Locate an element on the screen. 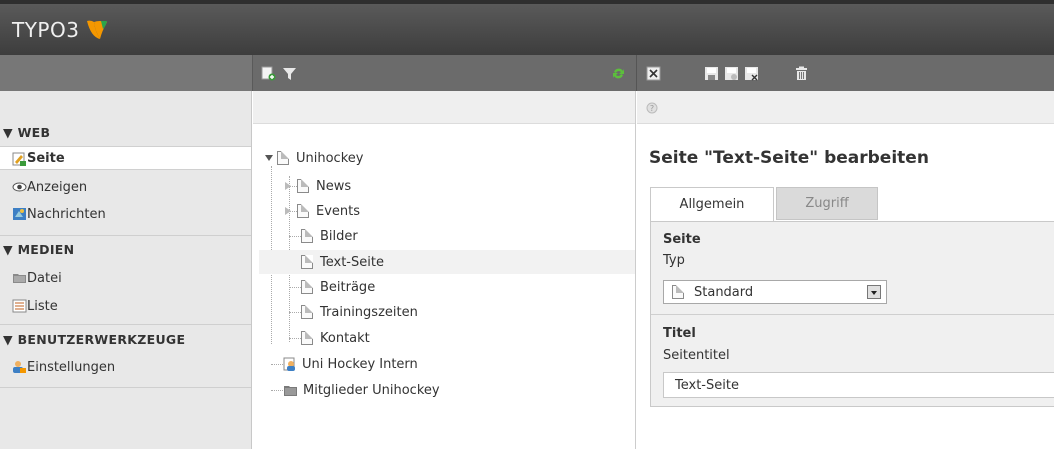 The height and width of the screenshot is (449, 1054). tab-zugriff: Zugriff is located at coordinates (827, 203).